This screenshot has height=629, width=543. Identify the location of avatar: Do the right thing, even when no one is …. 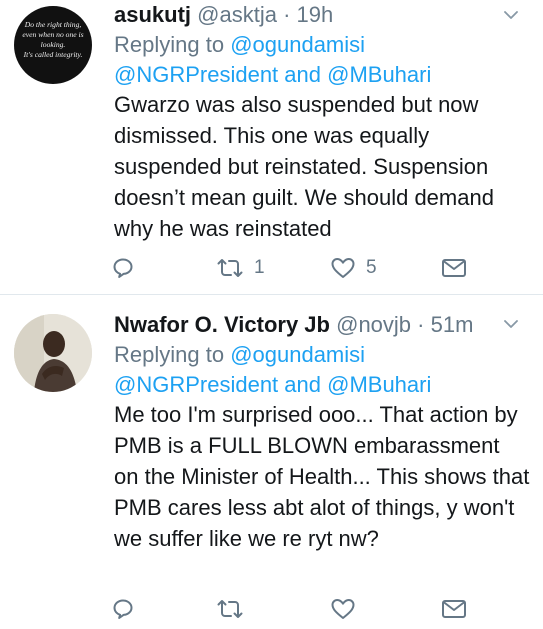
(53, 45).